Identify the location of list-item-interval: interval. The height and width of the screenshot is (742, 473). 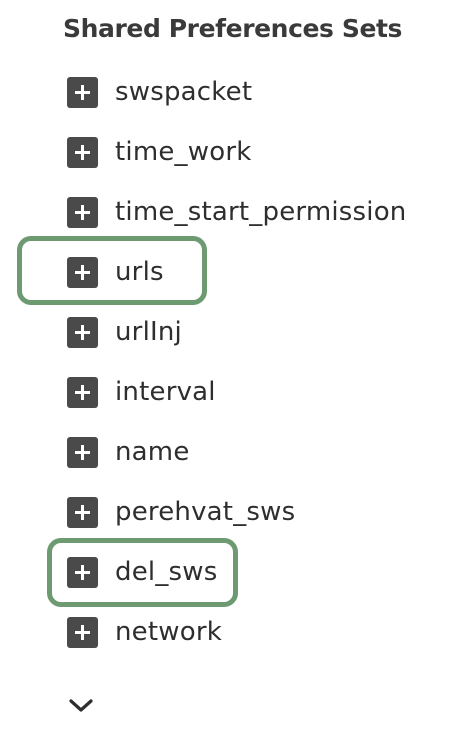
(141, 392).